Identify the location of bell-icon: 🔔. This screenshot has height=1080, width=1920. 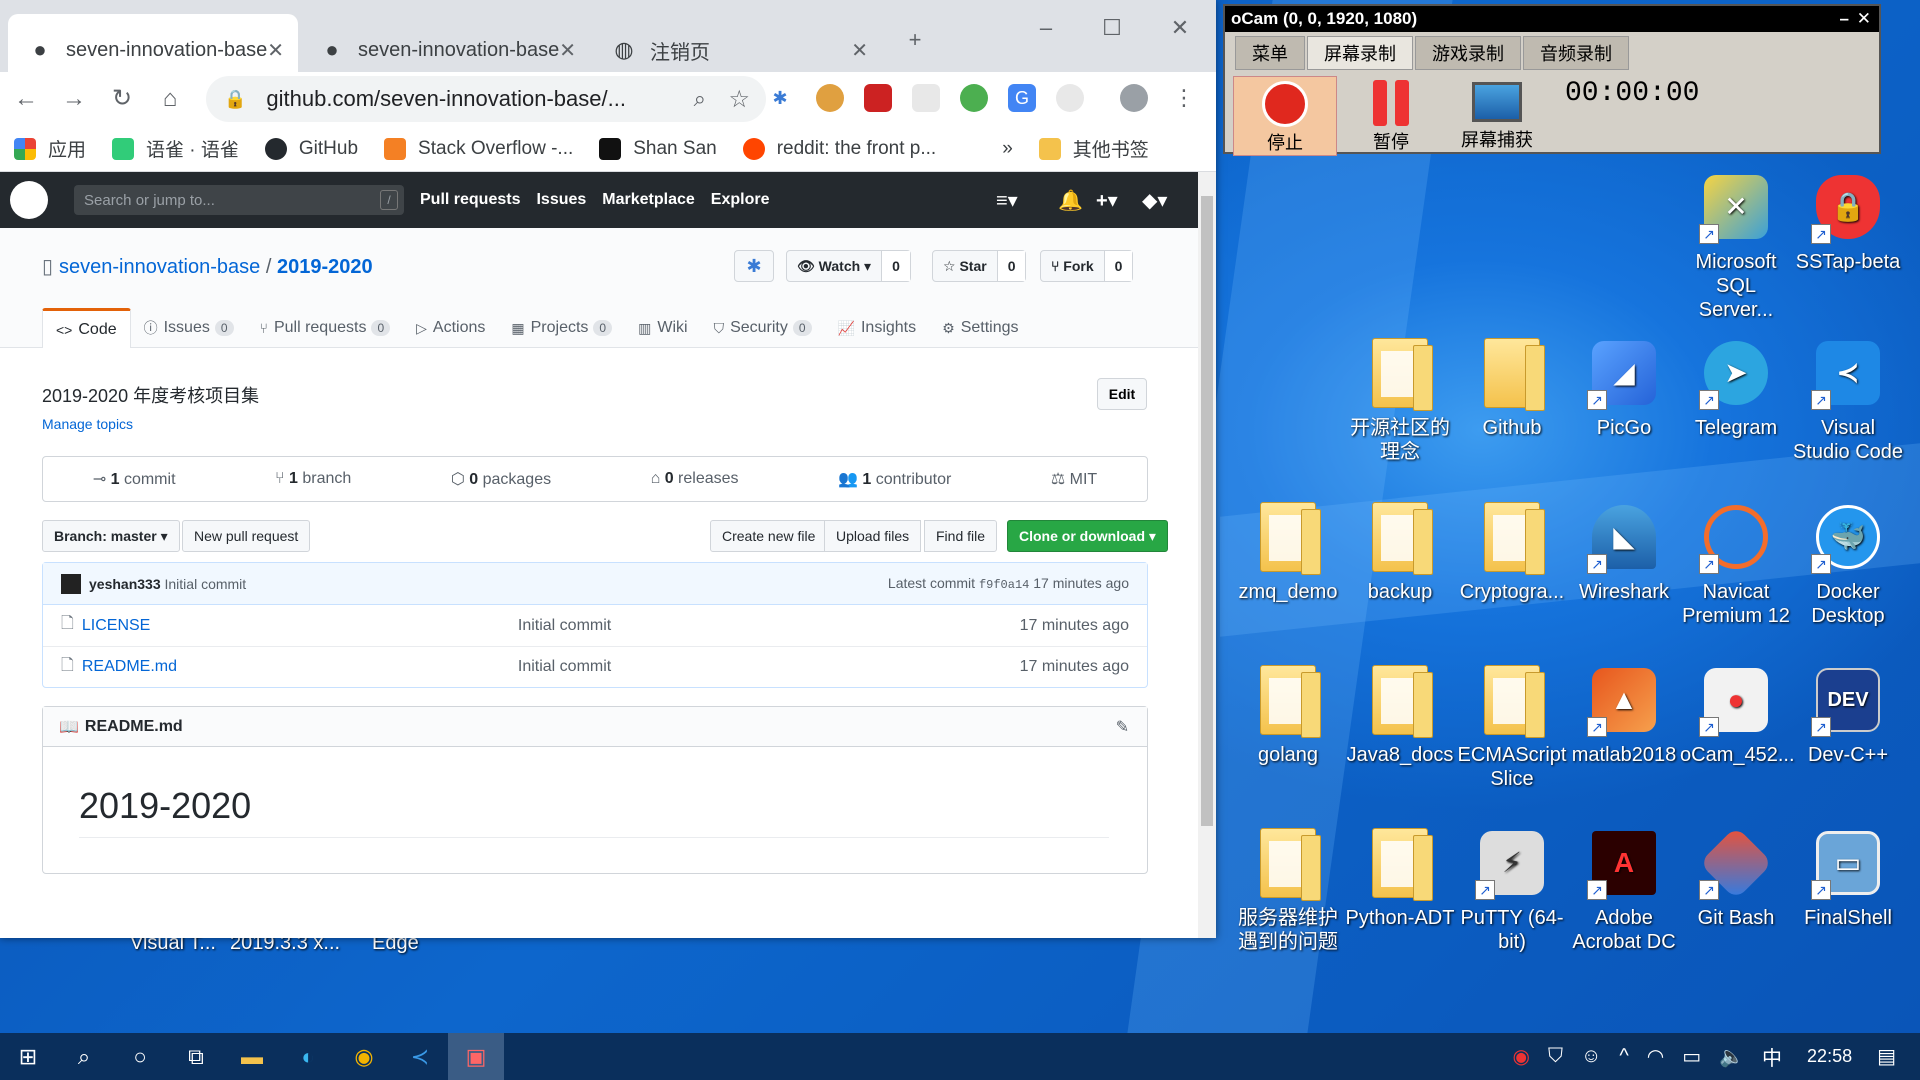
(1070, 200).